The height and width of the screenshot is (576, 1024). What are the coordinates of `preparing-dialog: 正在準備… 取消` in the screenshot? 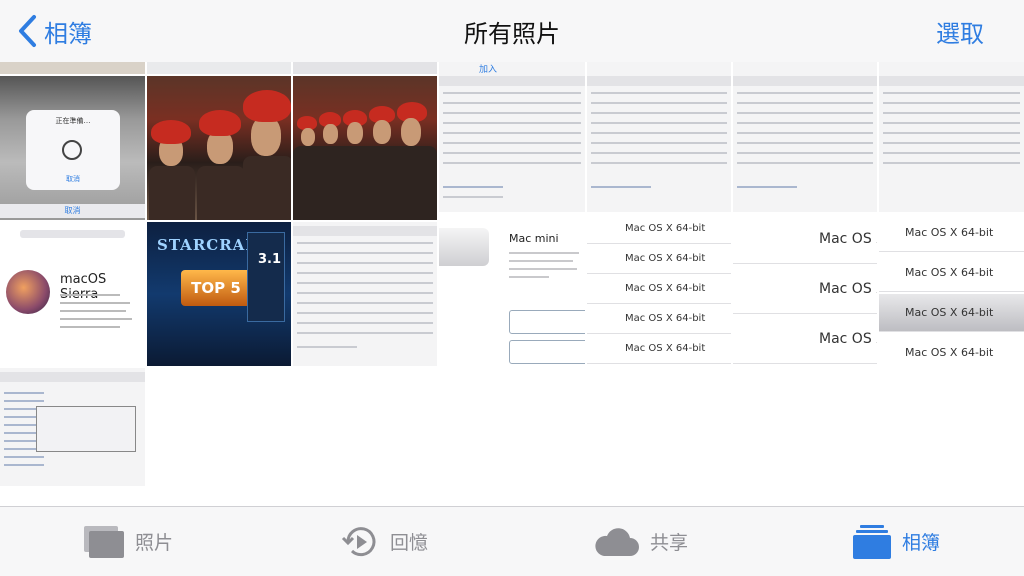 It's located at (73, 150).